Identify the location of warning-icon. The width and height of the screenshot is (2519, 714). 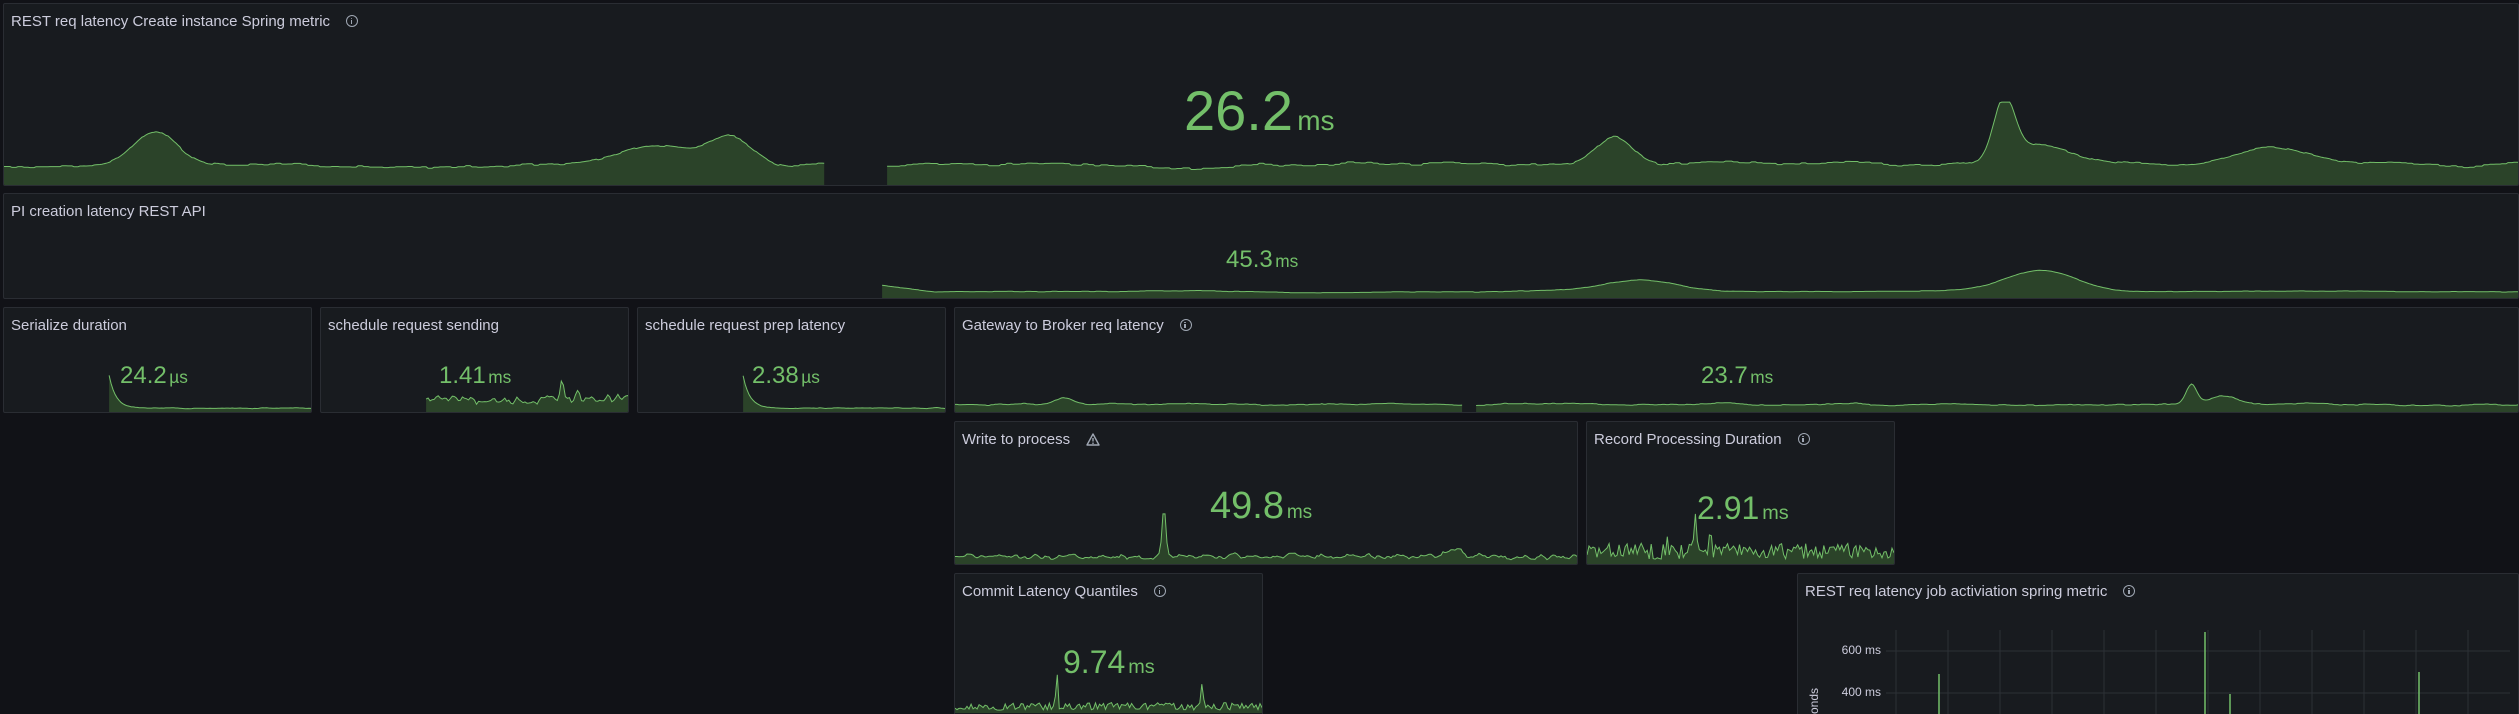
(1093, 439).